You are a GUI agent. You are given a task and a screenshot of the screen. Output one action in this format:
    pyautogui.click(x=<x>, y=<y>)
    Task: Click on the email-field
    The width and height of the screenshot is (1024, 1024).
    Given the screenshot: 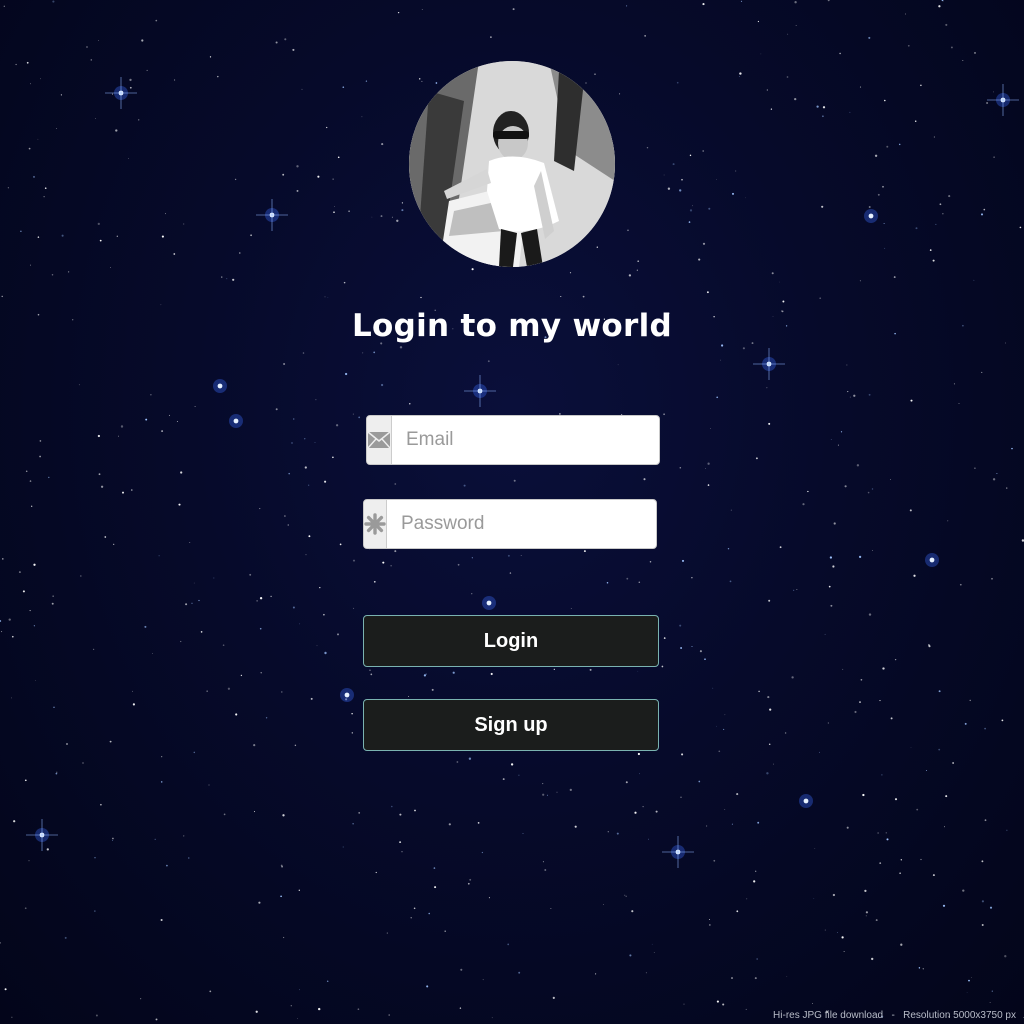 What is the action you would take?
    pyautogui.click(x=513, y=440)
    